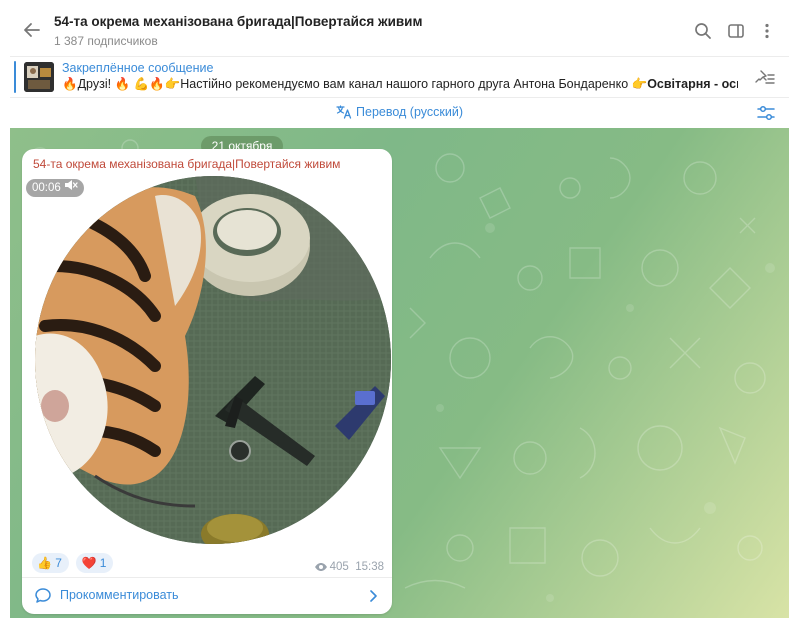 The width and height of the screenshot is (800, 621). Describe the element at coordinates (138, 68) in the screenshot. I see `pinned-label: Закреплённое сообщение` at that location.